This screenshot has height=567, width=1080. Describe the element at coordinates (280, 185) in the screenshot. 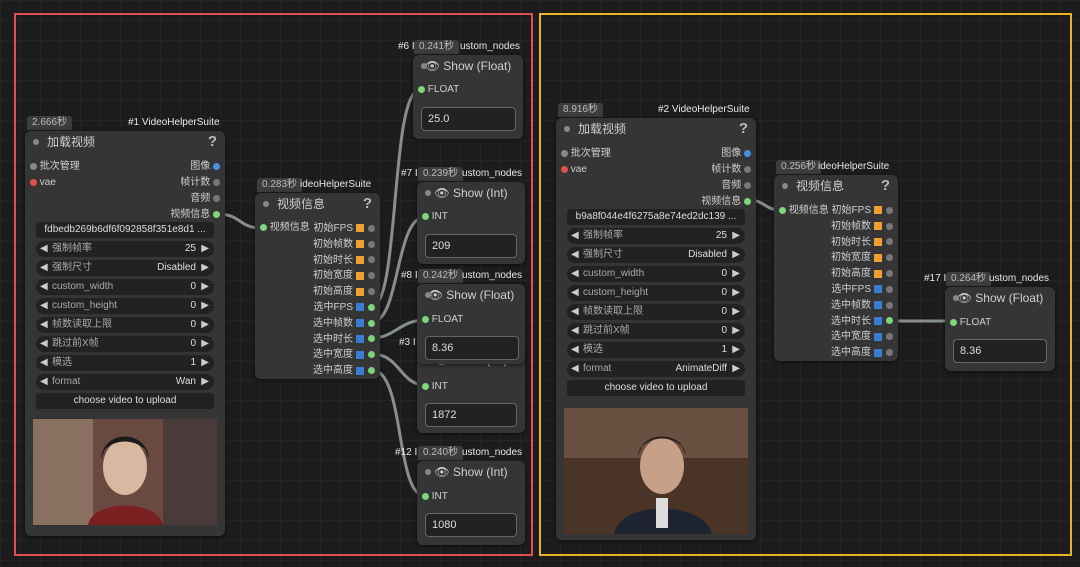

I see `info1-time: 0.283秒` at that location.